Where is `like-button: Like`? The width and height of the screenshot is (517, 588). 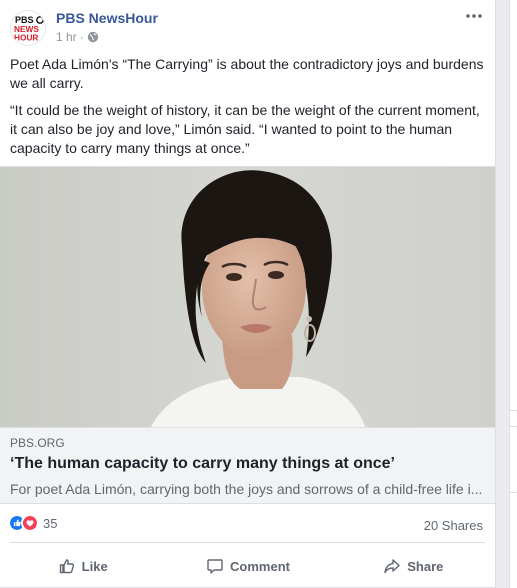 like-button: Like is located at coordinates (82, 566).